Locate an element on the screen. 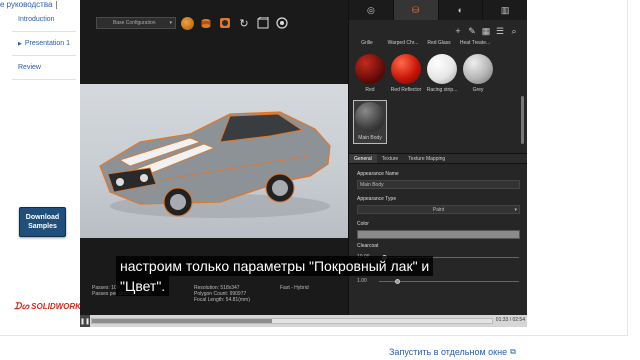  panel-tools: + ✎ ▦ ☰ ⌕ is located at coordinates (484, 31).